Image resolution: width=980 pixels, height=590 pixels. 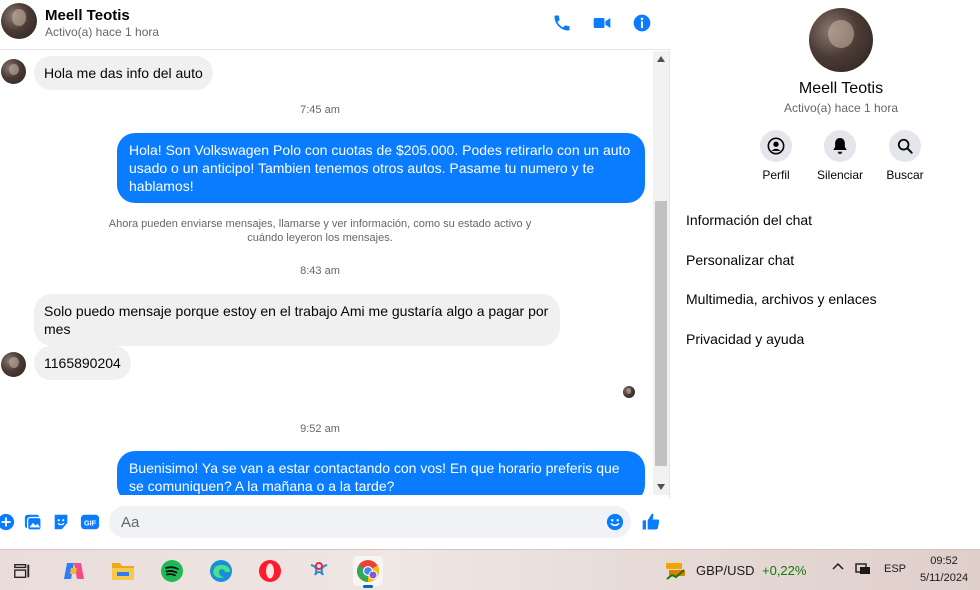 I want to click on copilot-icon, so click(x=74, y=571).